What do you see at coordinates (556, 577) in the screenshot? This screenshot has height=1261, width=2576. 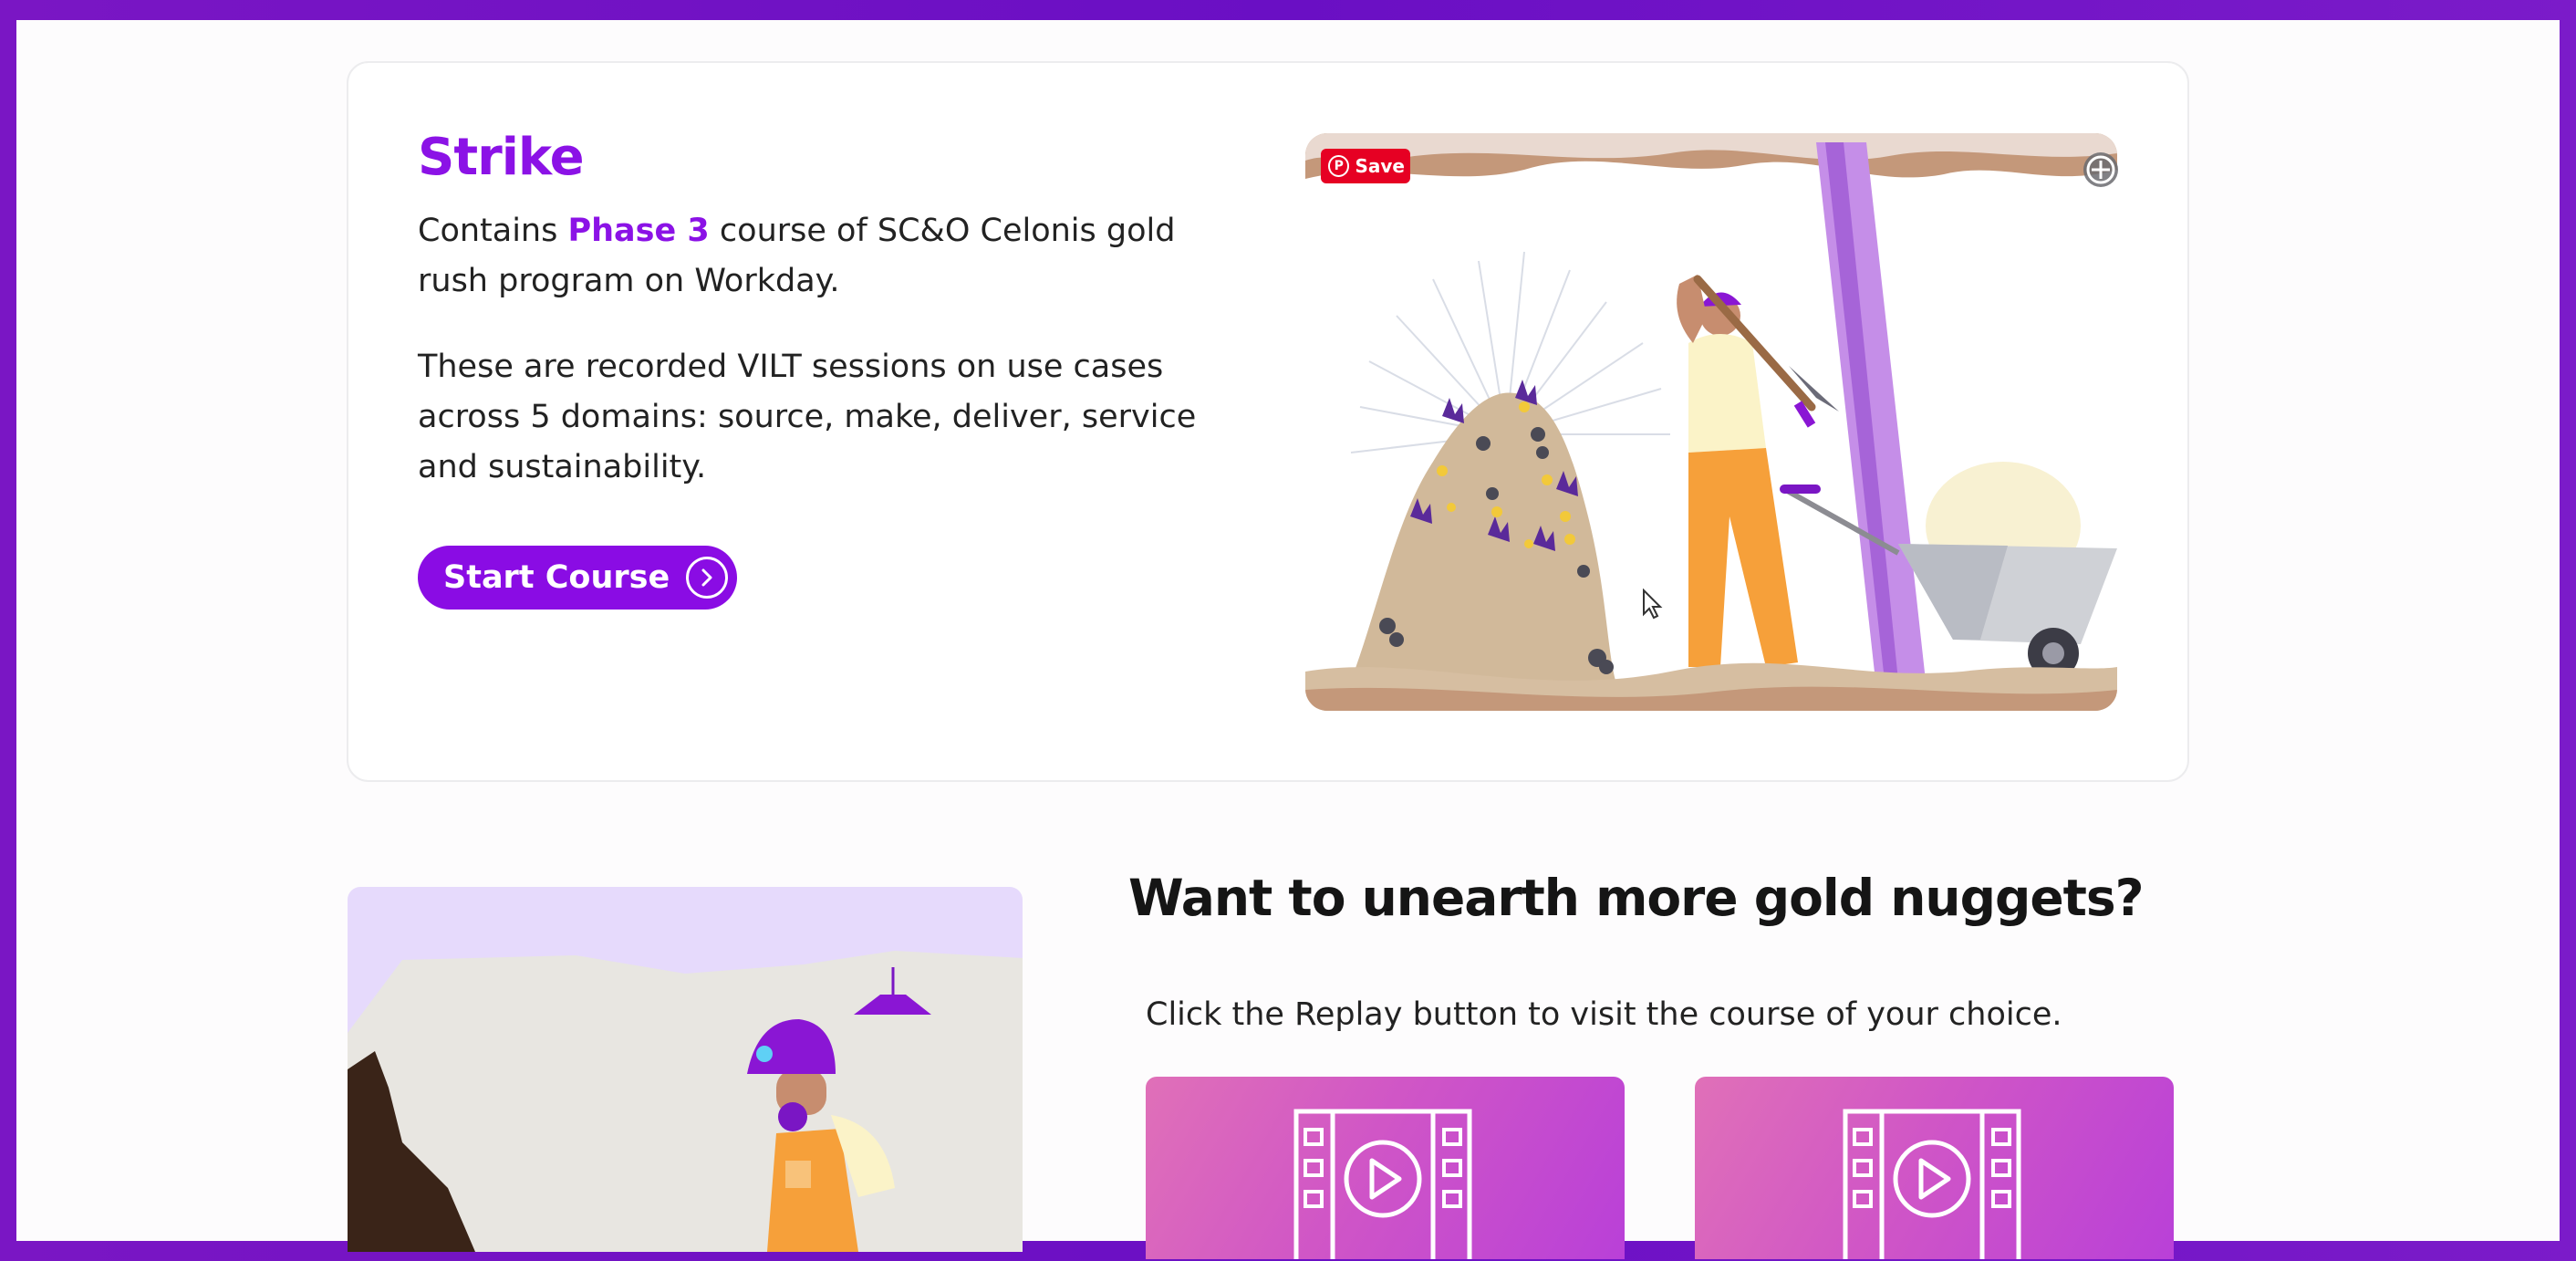 I see `start-course-label: Start Course` at bounding box center [556, 577].